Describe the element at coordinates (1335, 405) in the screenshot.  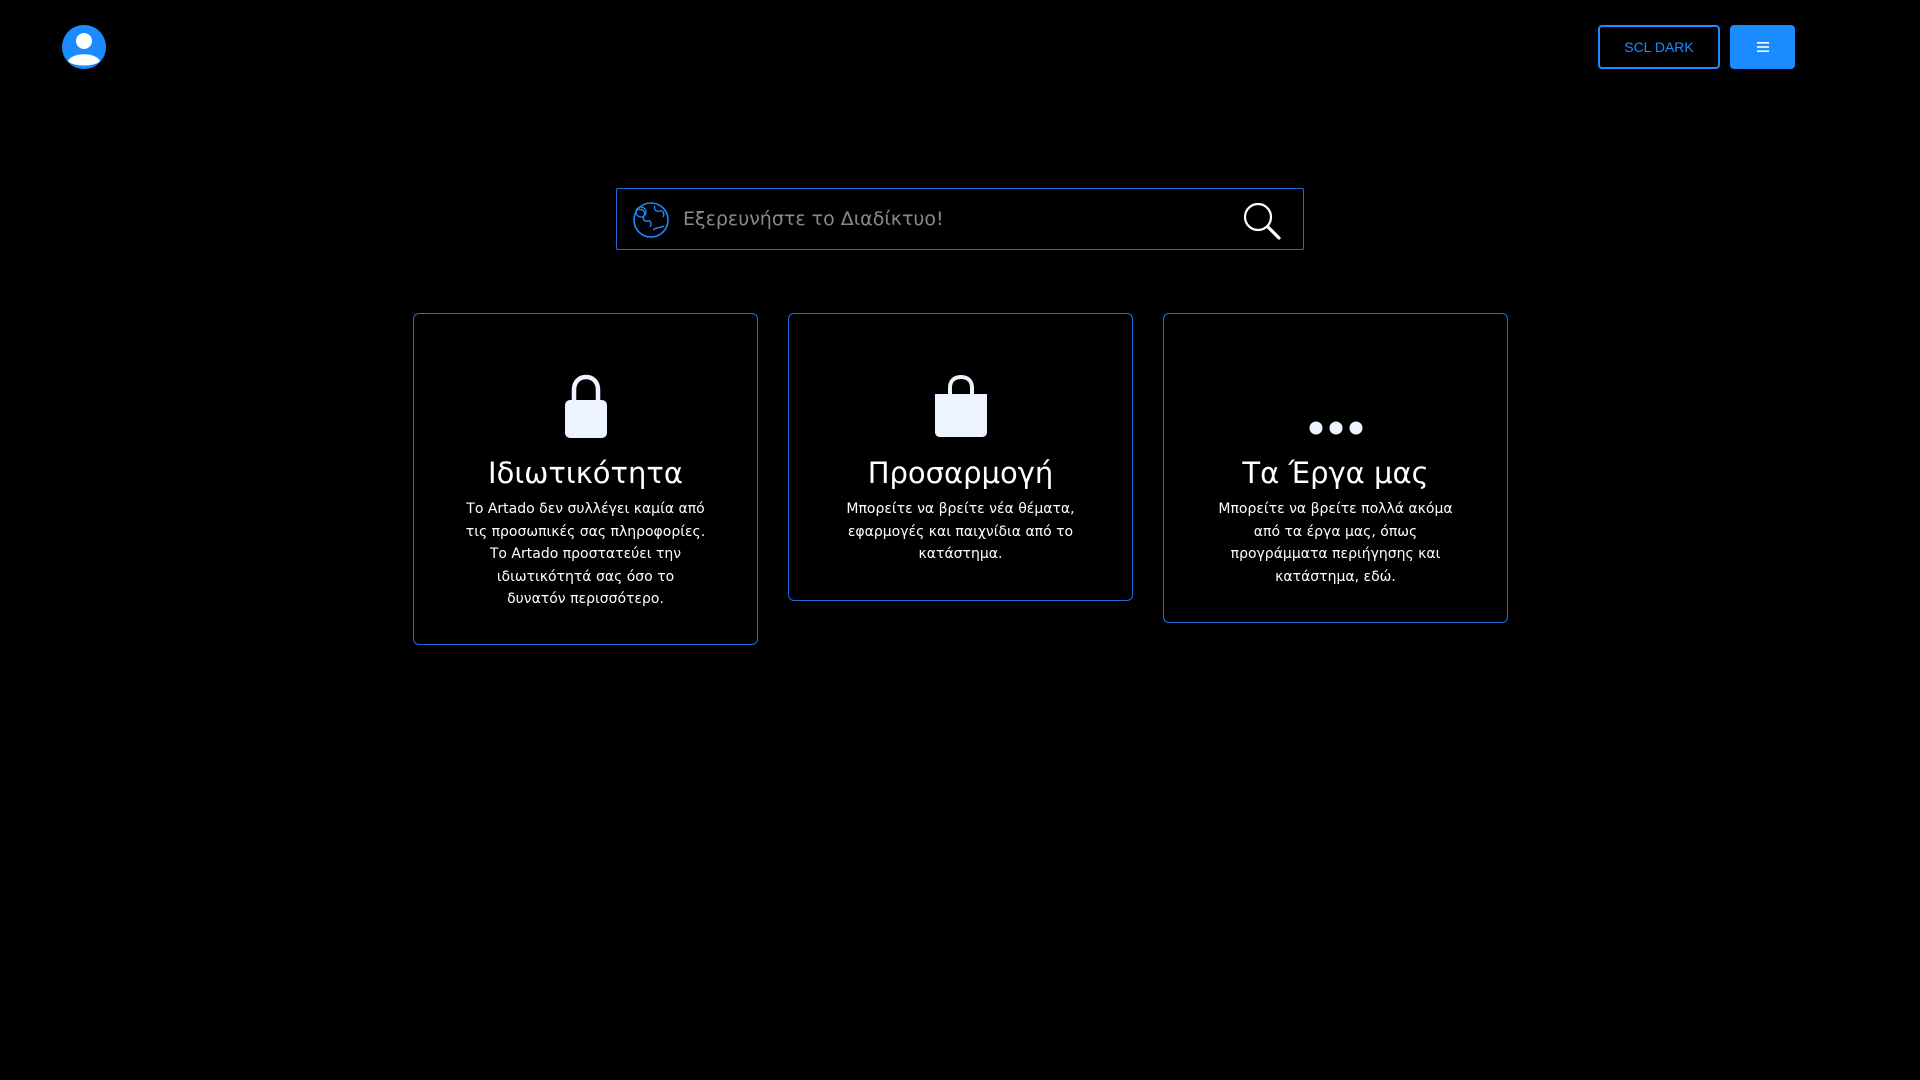
I see `more-dots-icon` at that location.